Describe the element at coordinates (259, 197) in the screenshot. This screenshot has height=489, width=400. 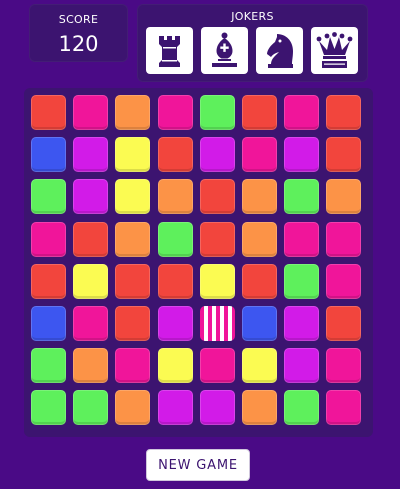
I see `tile-r3-c6` at that location.